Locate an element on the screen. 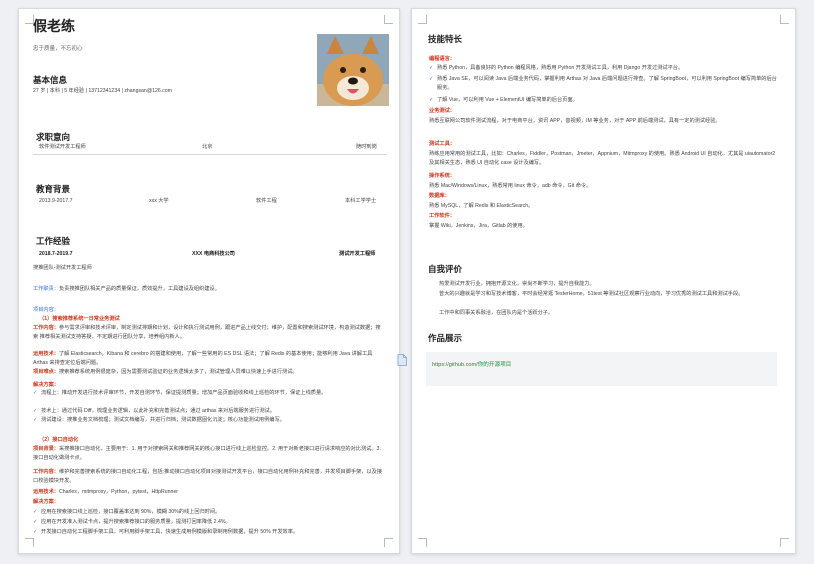 This screenshot has height=564, width=814. education-heading: 教育背景 is located at coordinates (53, 189).